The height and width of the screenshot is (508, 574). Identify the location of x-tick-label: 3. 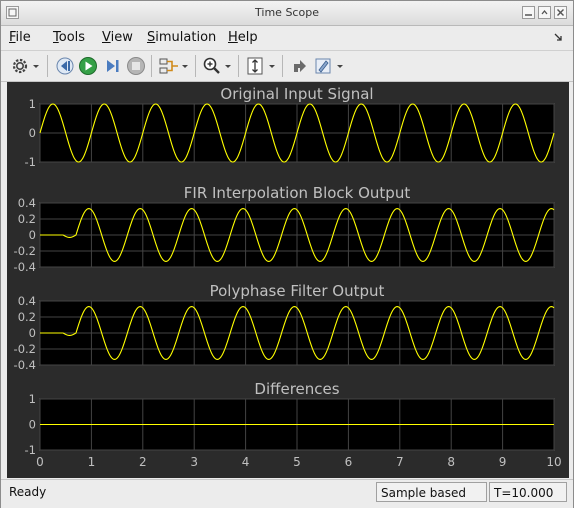
(194, 462).